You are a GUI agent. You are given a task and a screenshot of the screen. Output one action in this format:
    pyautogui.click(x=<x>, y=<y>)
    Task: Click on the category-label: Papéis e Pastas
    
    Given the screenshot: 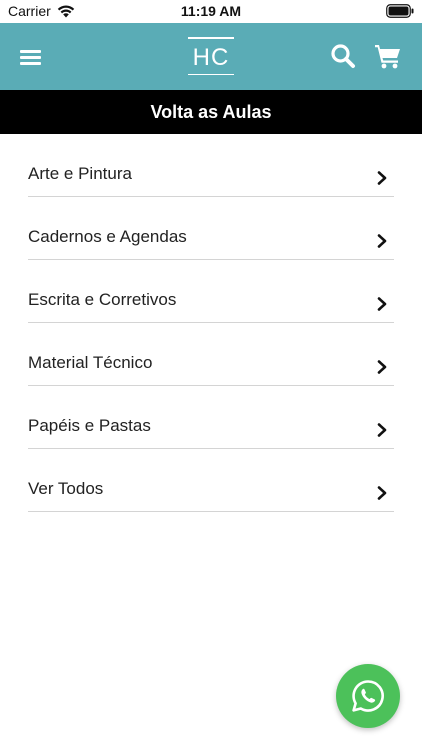 What is the action you would take?
    pyautogui.click(x=89, y=425)
    